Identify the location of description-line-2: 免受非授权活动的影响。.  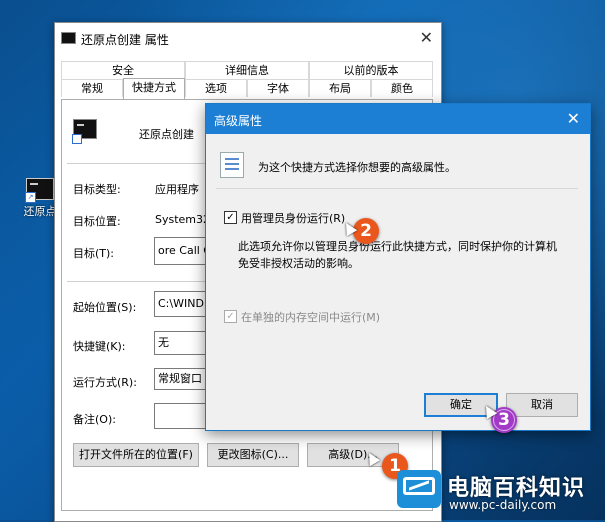
(298, 263).